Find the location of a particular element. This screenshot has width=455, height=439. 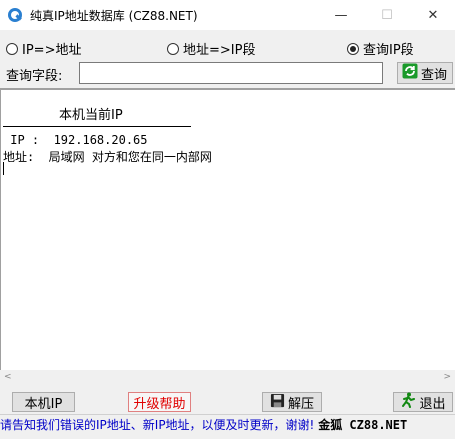

exit-button-label: 退出 is located at coordinates (432, 404).